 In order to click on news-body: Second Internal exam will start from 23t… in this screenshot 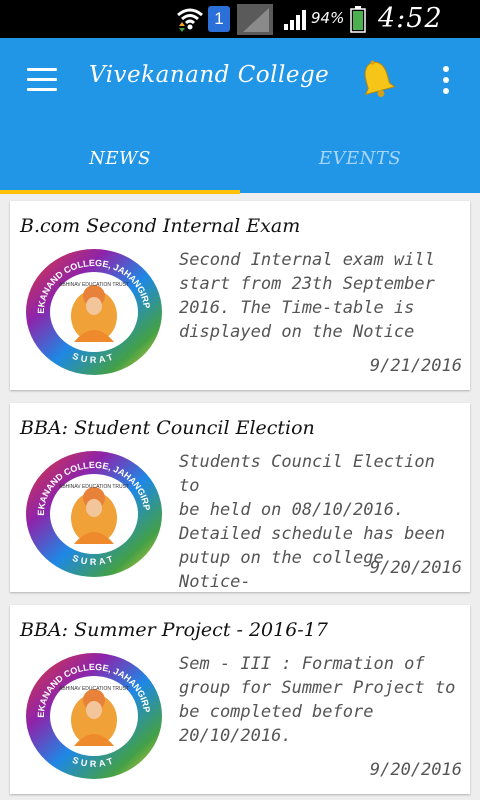, I will do `click(307, 296)`.